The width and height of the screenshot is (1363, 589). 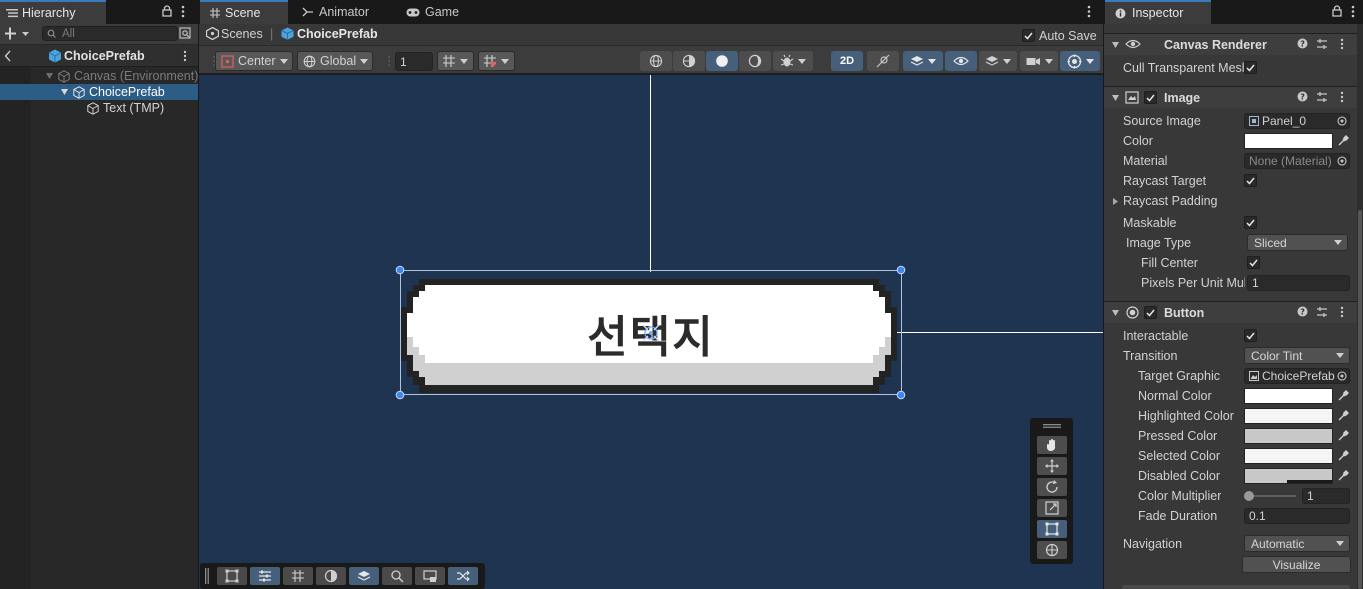 I want to click on material-field: None (Material), so click(x=1297, y=161).